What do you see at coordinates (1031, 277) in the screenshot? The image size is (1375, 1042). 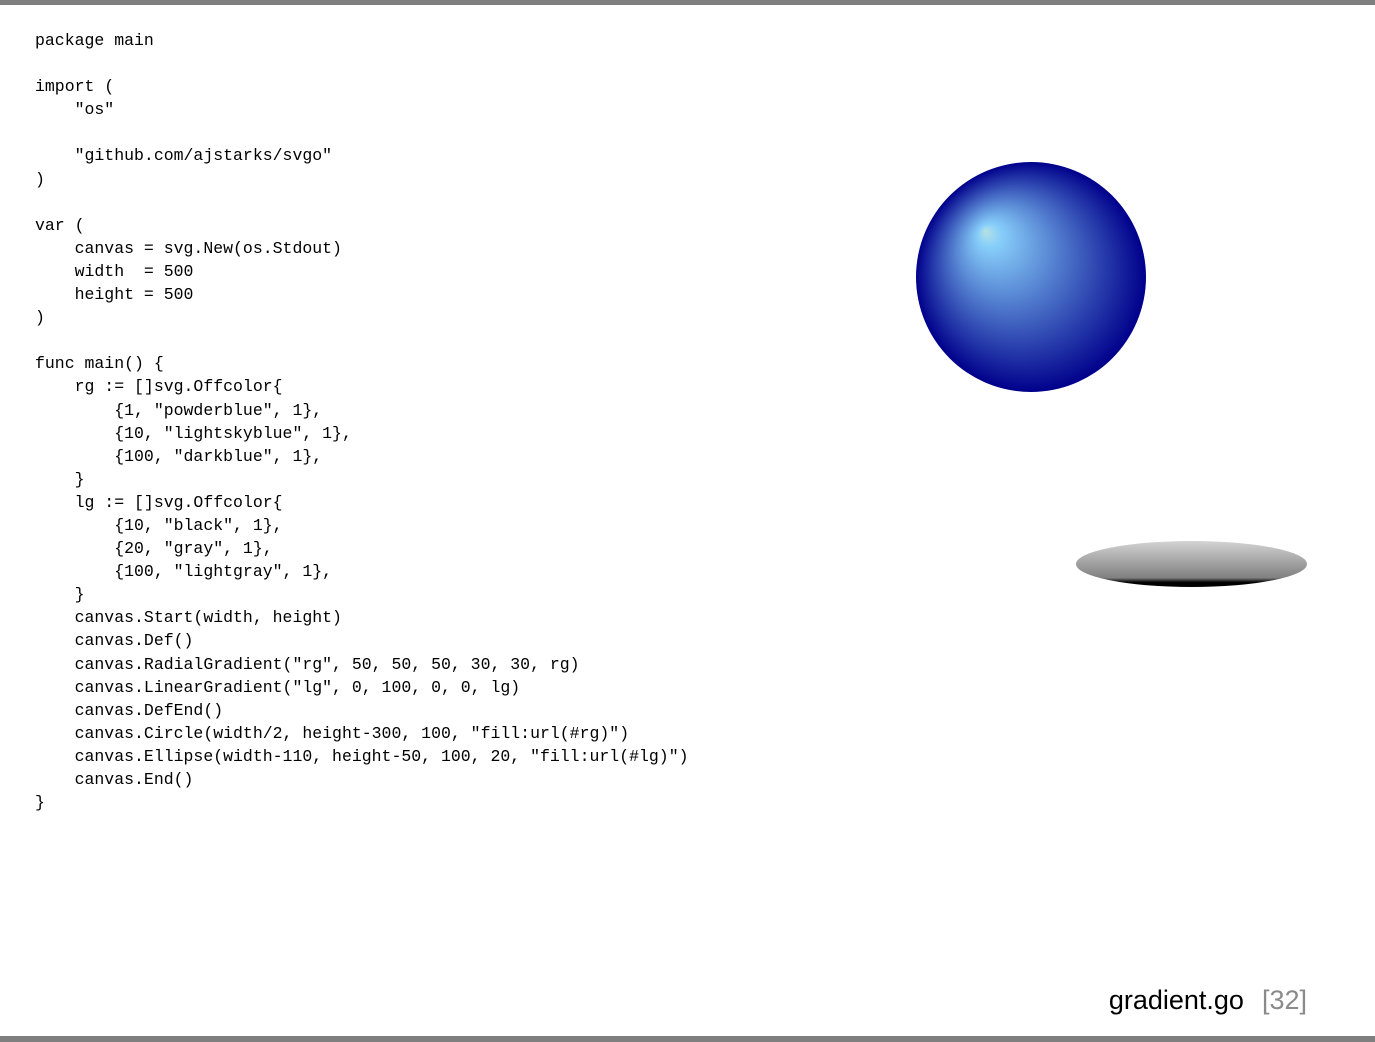 I see `gradient-circle` at bounding box center [1031, 277].